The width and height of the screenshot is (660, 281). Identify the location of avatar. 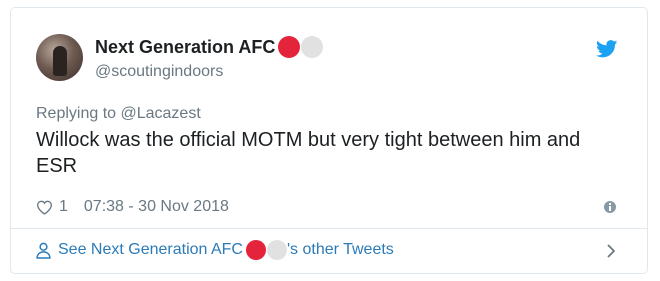
(59, 57).